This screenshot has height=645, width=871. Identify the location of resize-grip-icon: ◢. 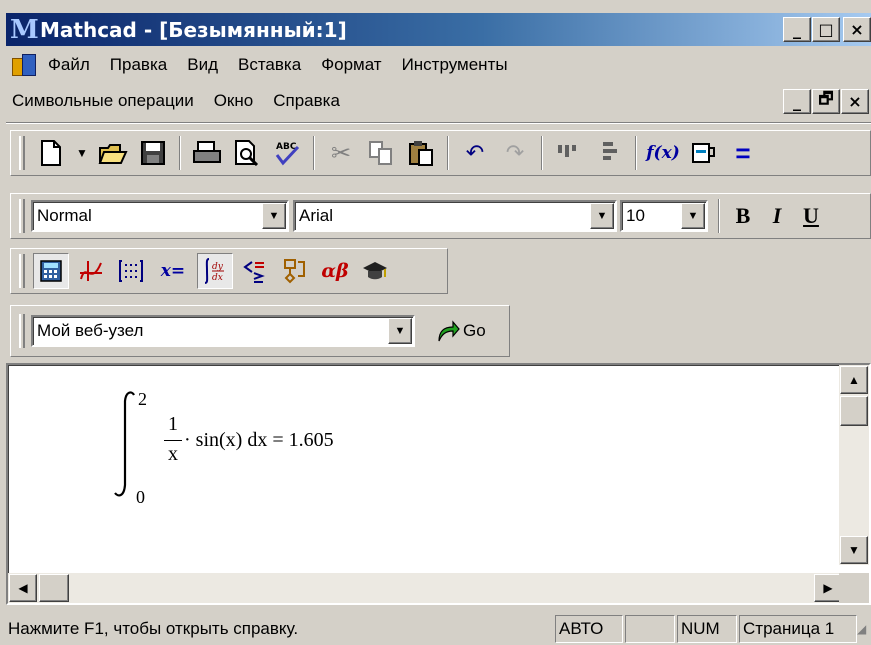
(864, 629).